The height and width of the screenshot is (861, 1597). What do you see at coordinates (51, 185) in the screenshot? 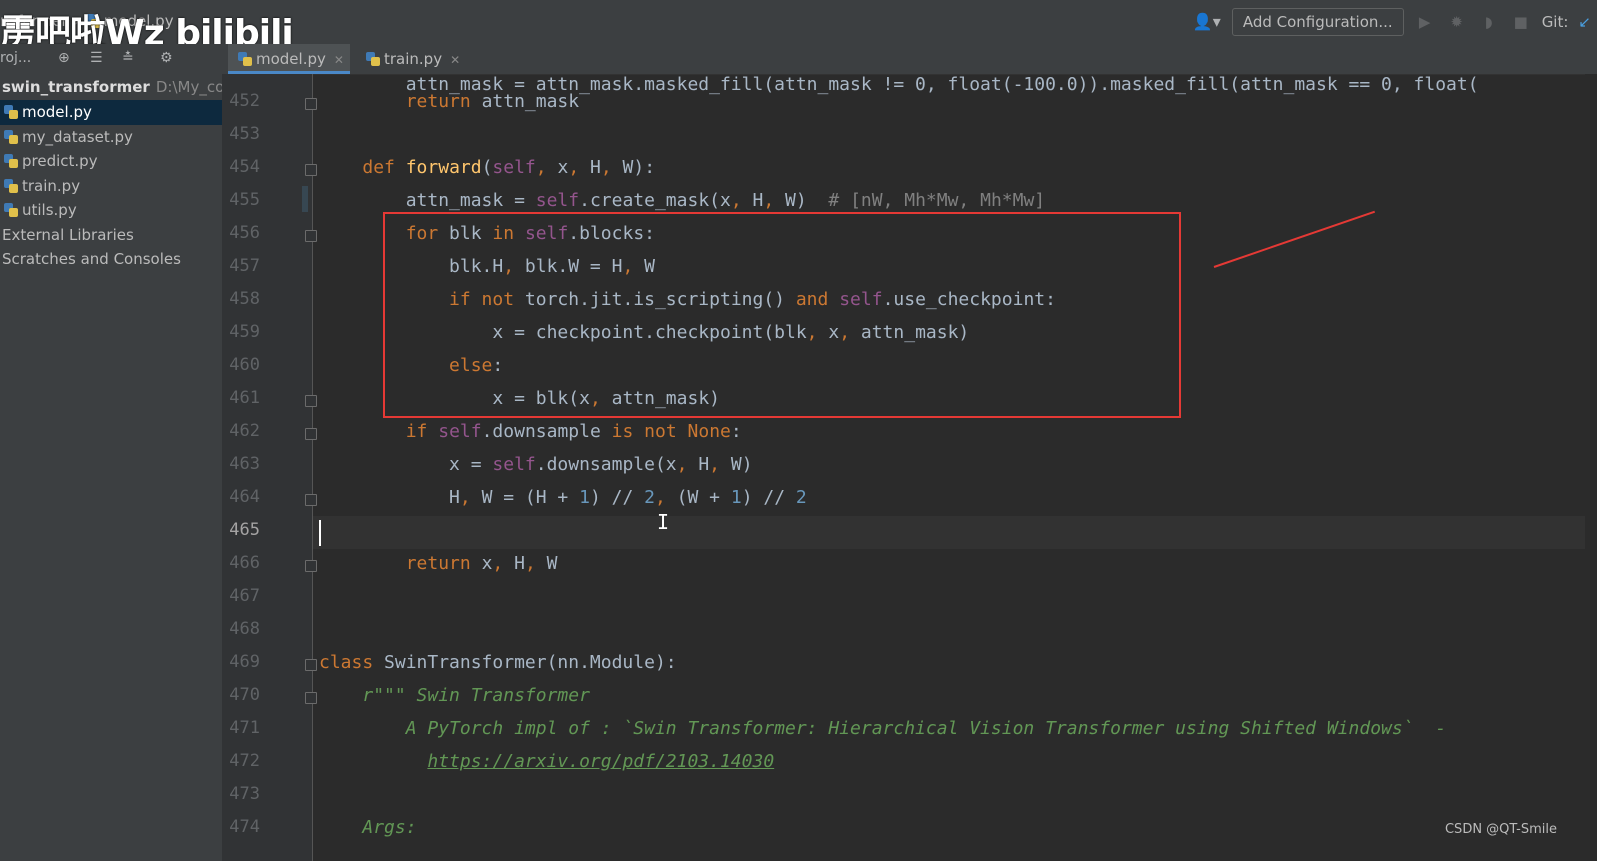
I see `file-label: train.py` at bounding box center [51, 185].